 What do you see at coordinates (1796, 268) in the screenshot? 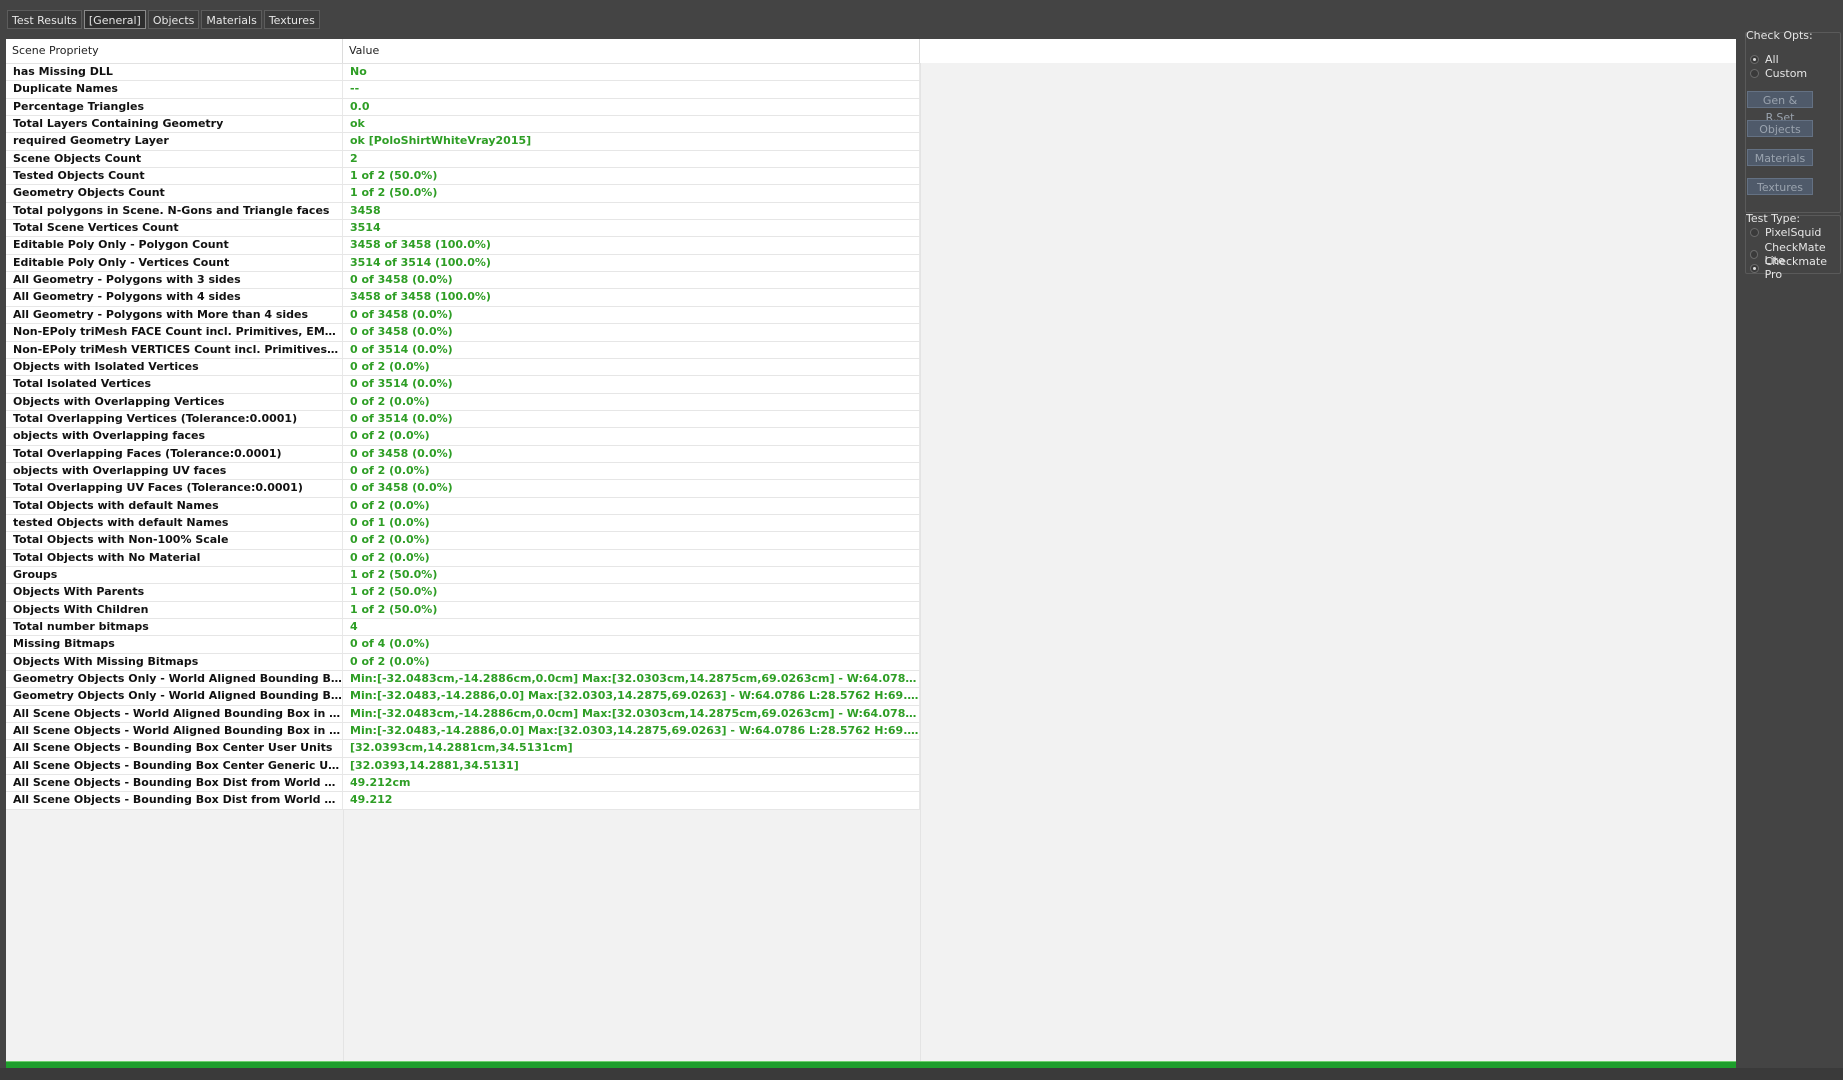
I see `radio-checkmate-pro: Checkmate Pro` at bounding box center [1796, 268].